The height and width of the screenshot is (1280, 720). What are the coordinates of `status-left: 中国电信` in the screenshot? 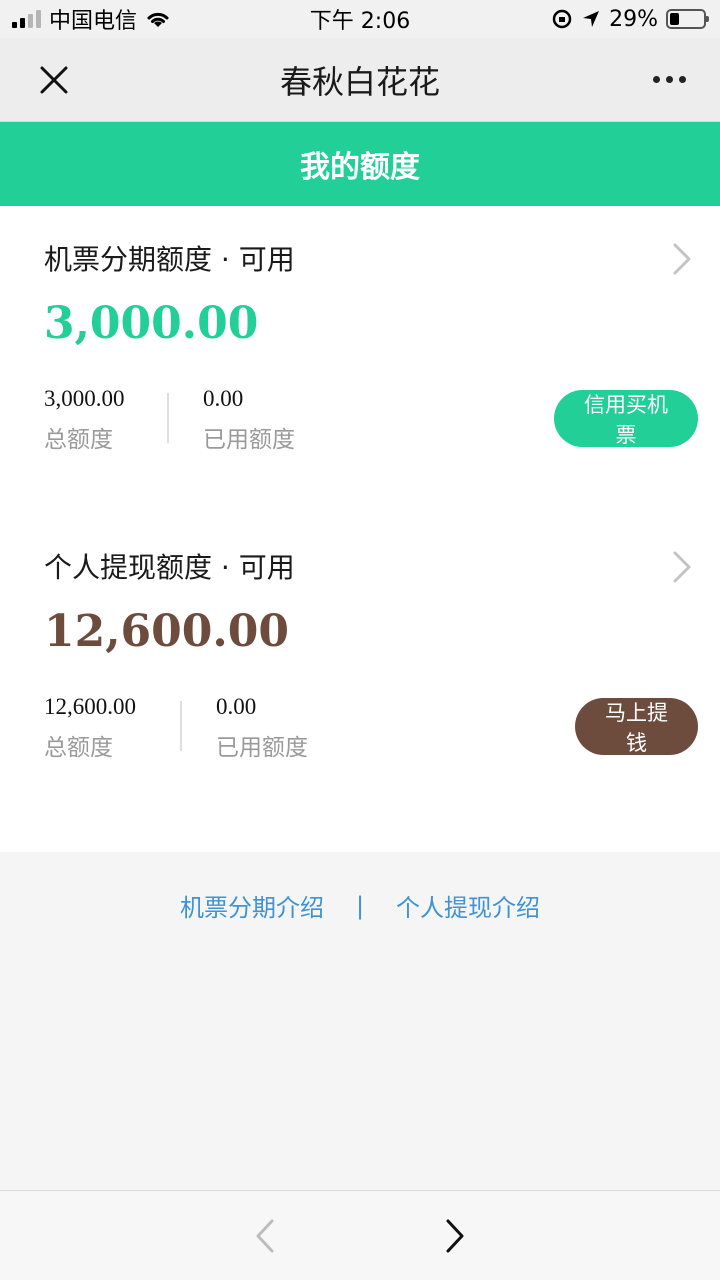 It's located at (91, 19).